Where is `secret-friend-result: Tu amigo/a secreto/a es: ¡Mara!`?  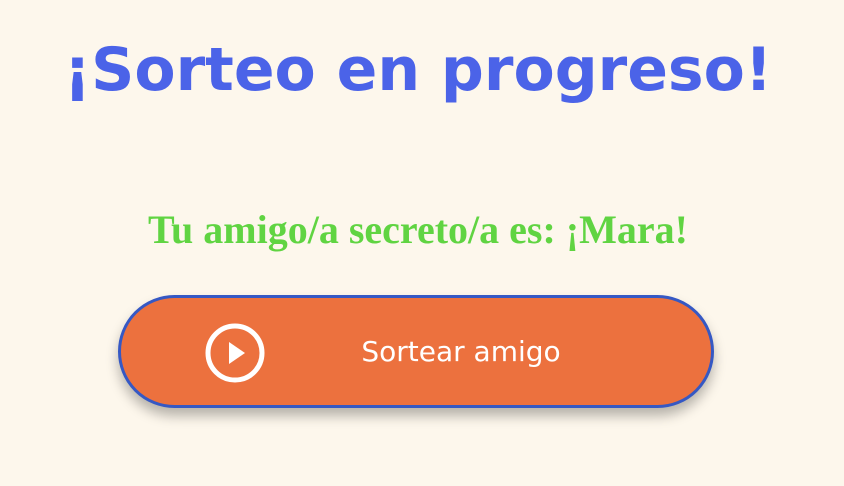 secret-friend-result: Tu amigo/a secreto/a es: ¡Mara! is located at coordinates (418, 229).